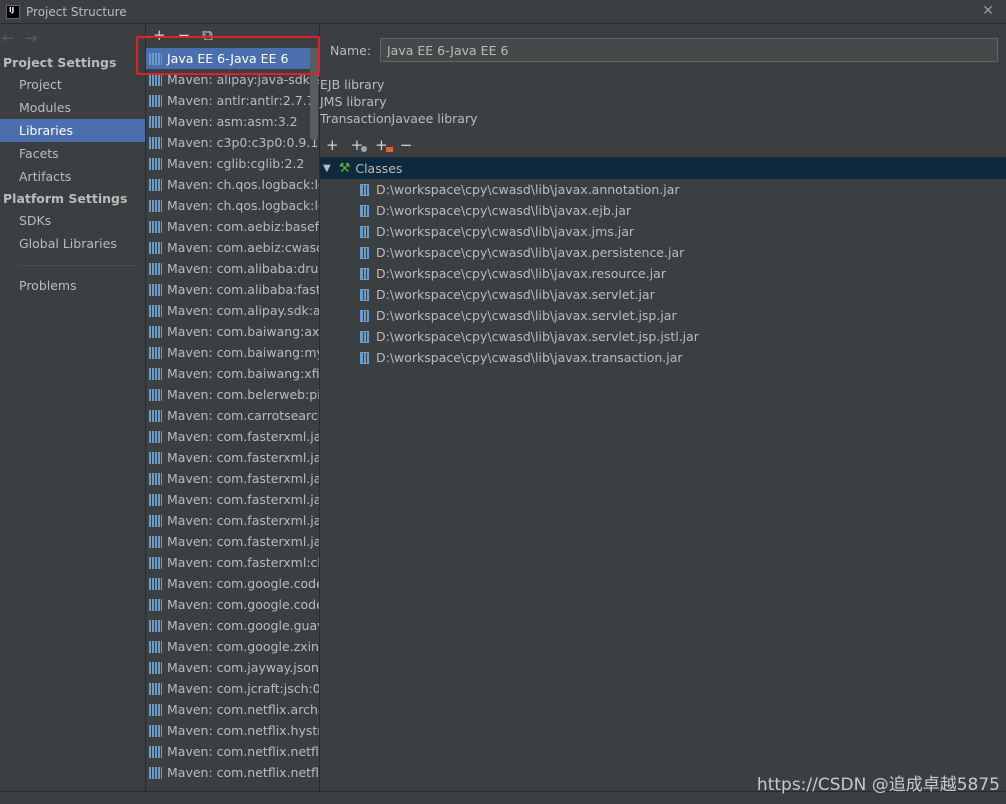 This screenshot has height=804, width=1006. I want to click on add-url-icon: +, so click(359, 145).